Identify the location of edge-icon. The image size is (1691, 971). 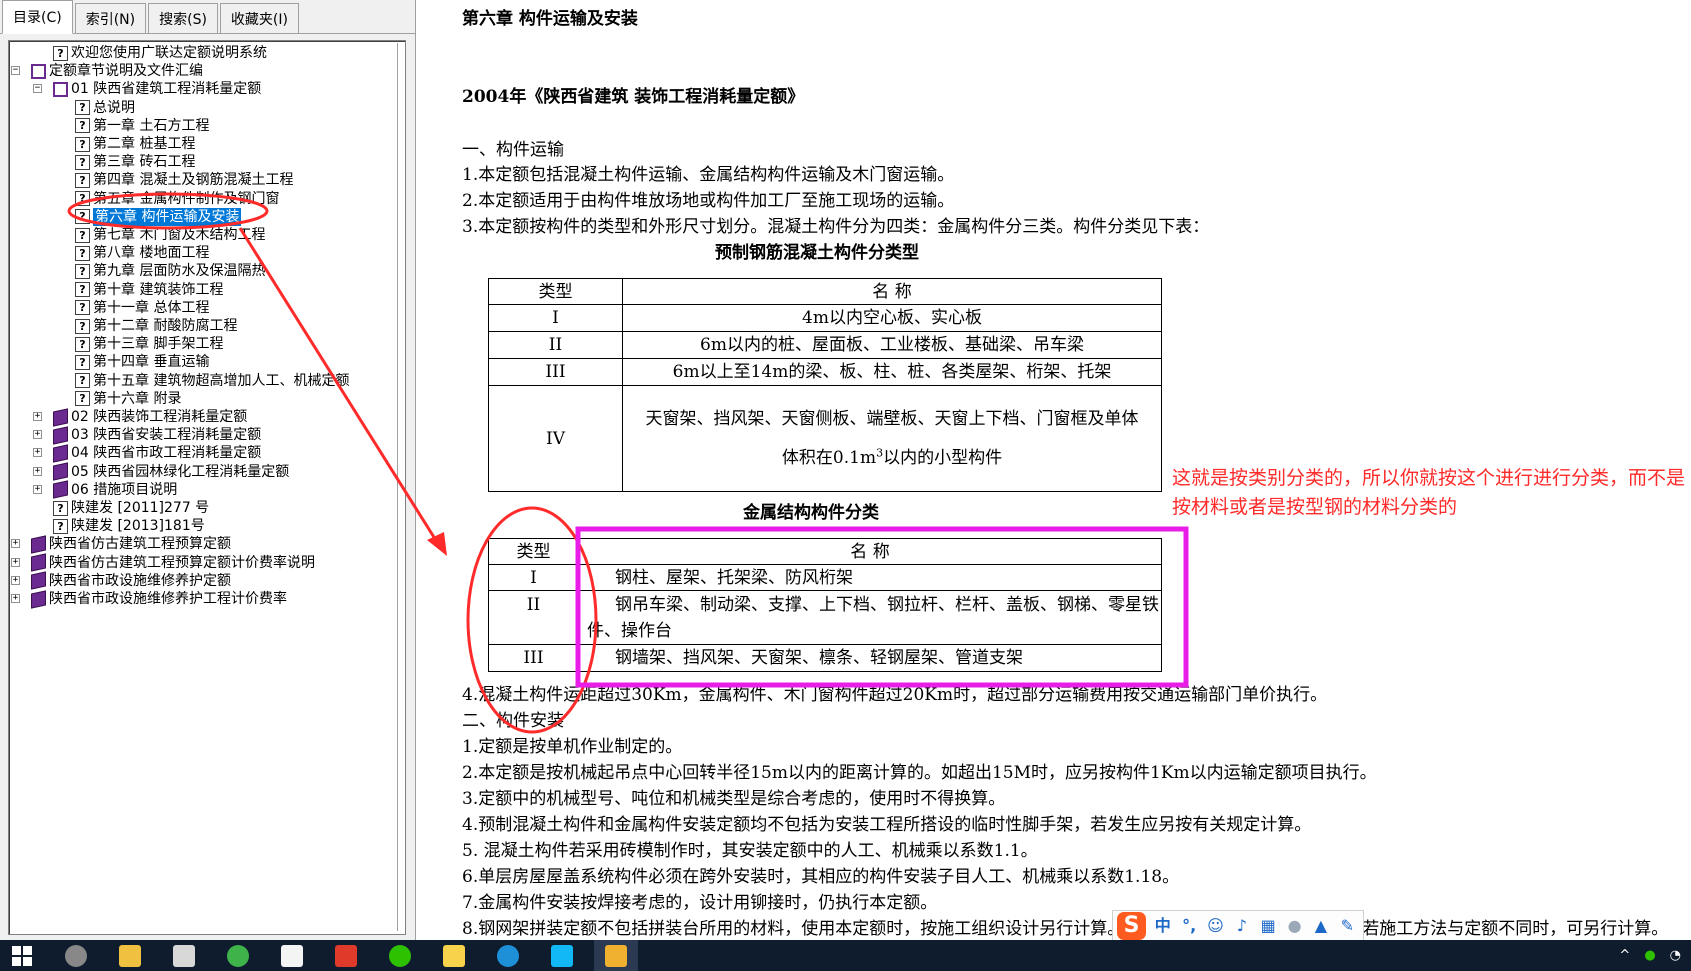
(508, 955).